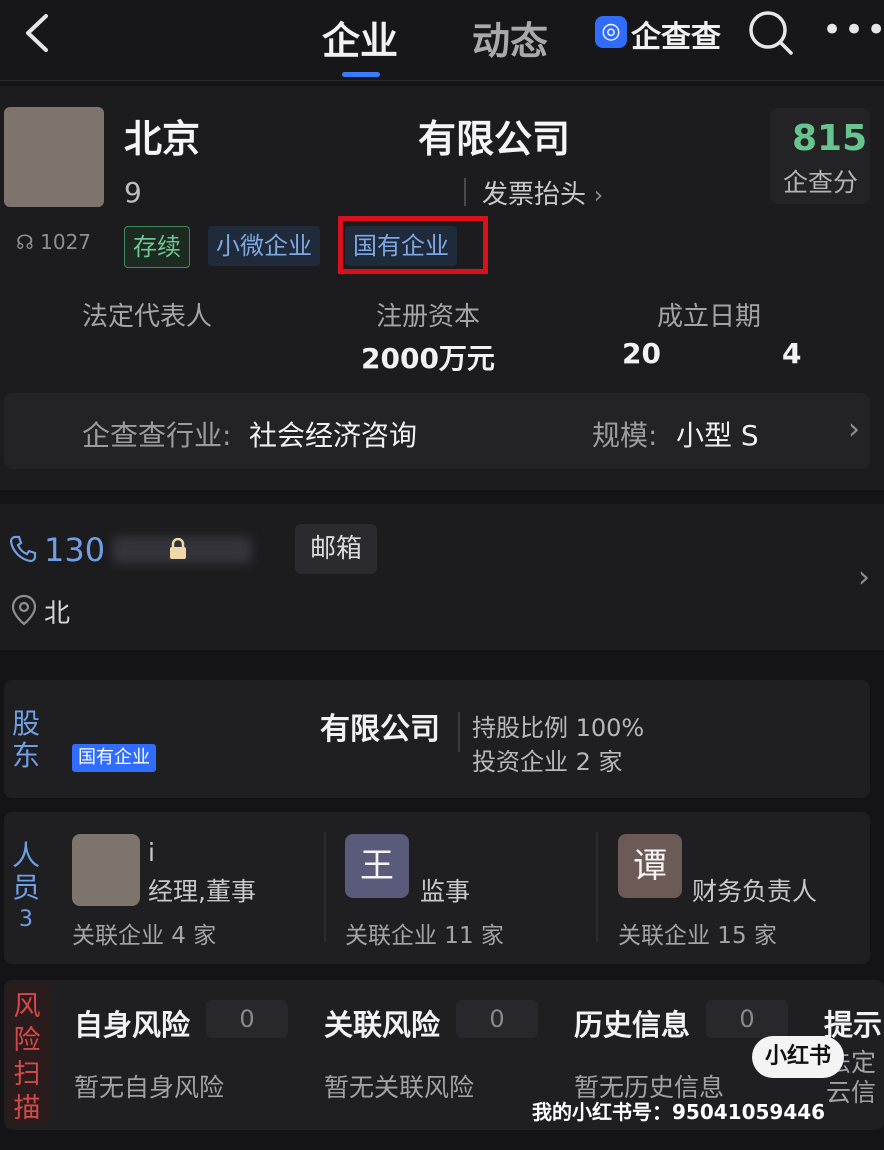 The image size is (884, 1150). I want to click on personnel-section-label: 人 员 3, so click(26, 888).